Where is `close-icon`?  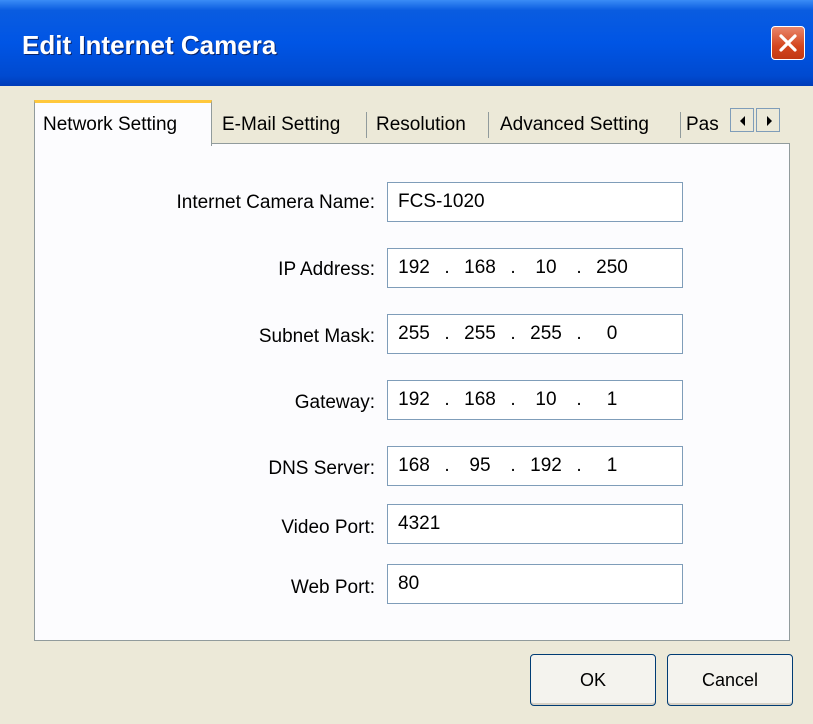
close-icon is located at coordinates (788, 43).